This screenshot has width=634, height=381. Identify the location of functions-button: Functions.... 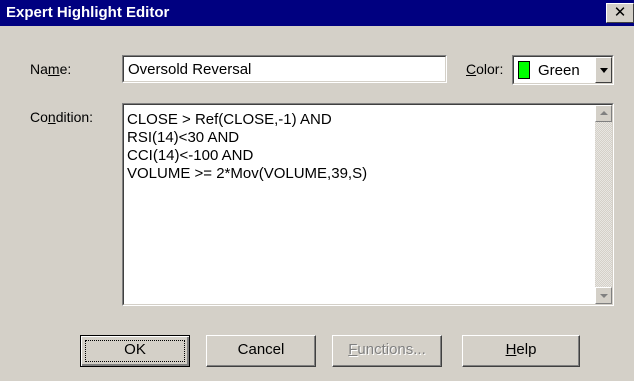
(387, 351).